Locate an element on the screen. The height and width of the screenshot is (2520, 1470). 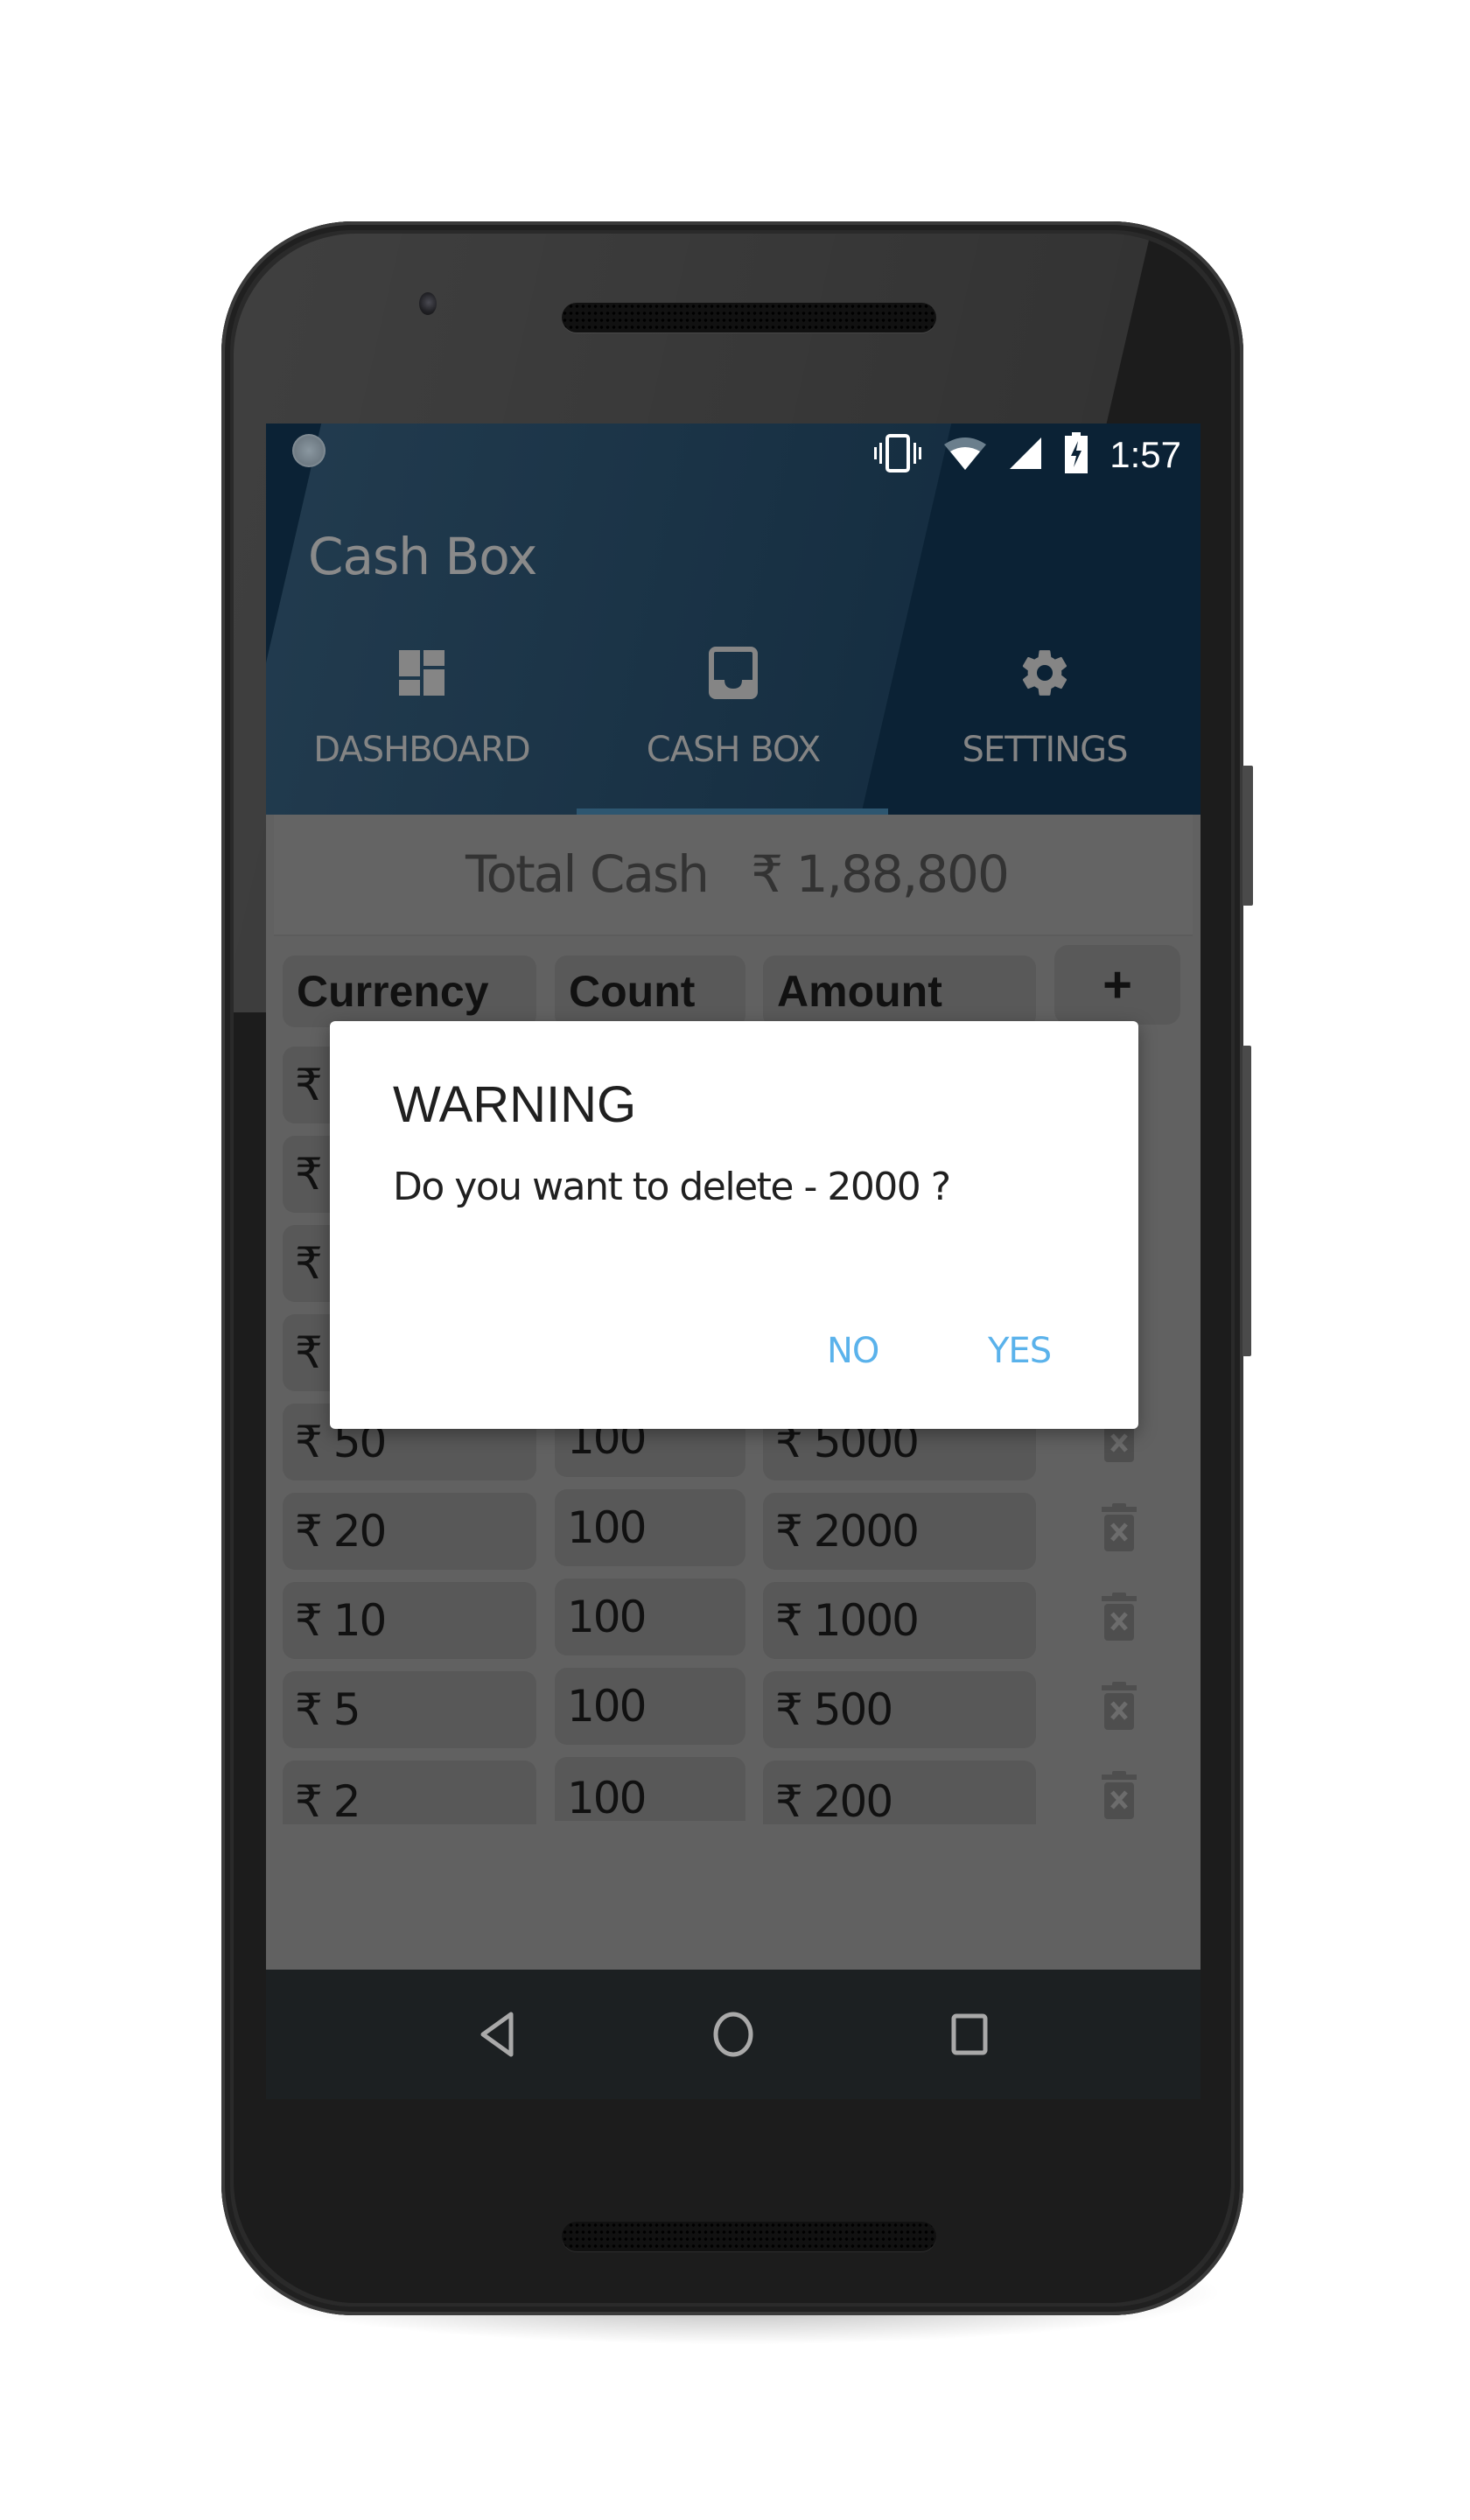
front-camera-icon is located at coordinates (428, 303).